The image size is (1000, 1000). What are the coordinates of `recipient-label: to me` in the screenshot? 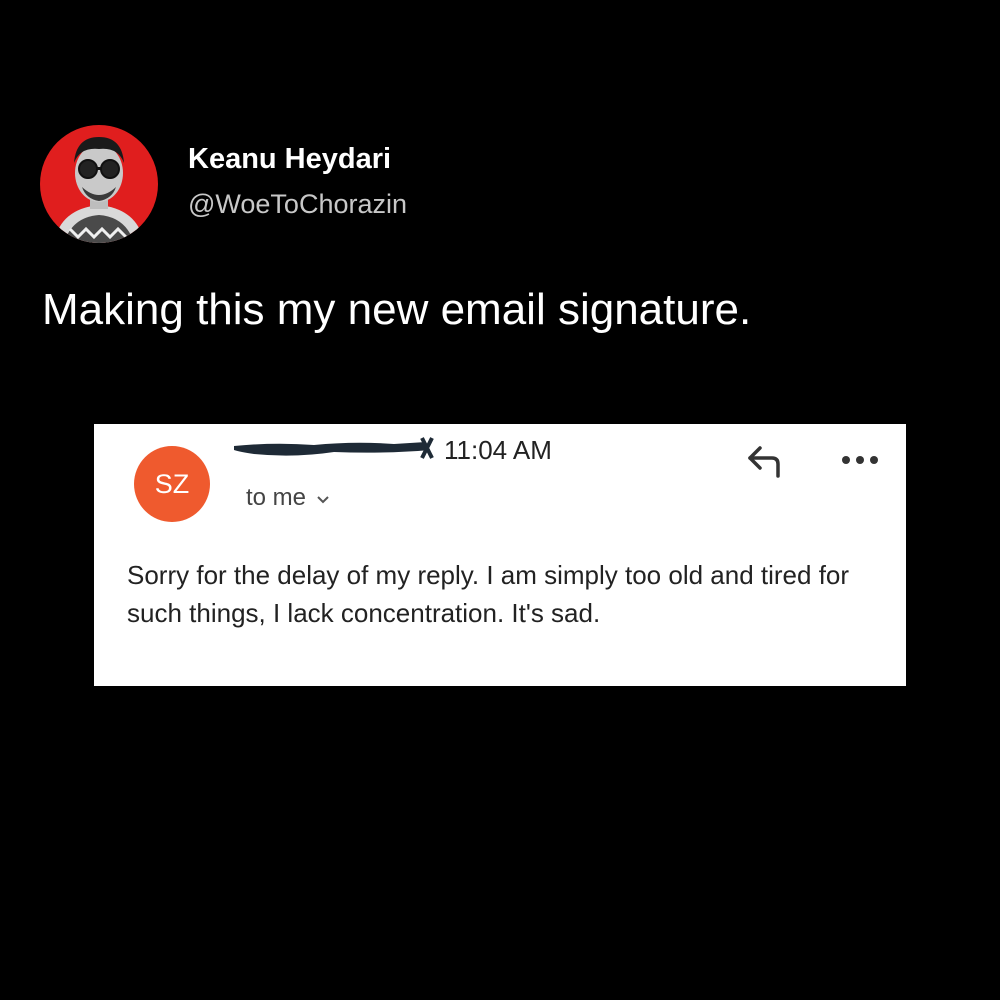 It's located at (276, 497).